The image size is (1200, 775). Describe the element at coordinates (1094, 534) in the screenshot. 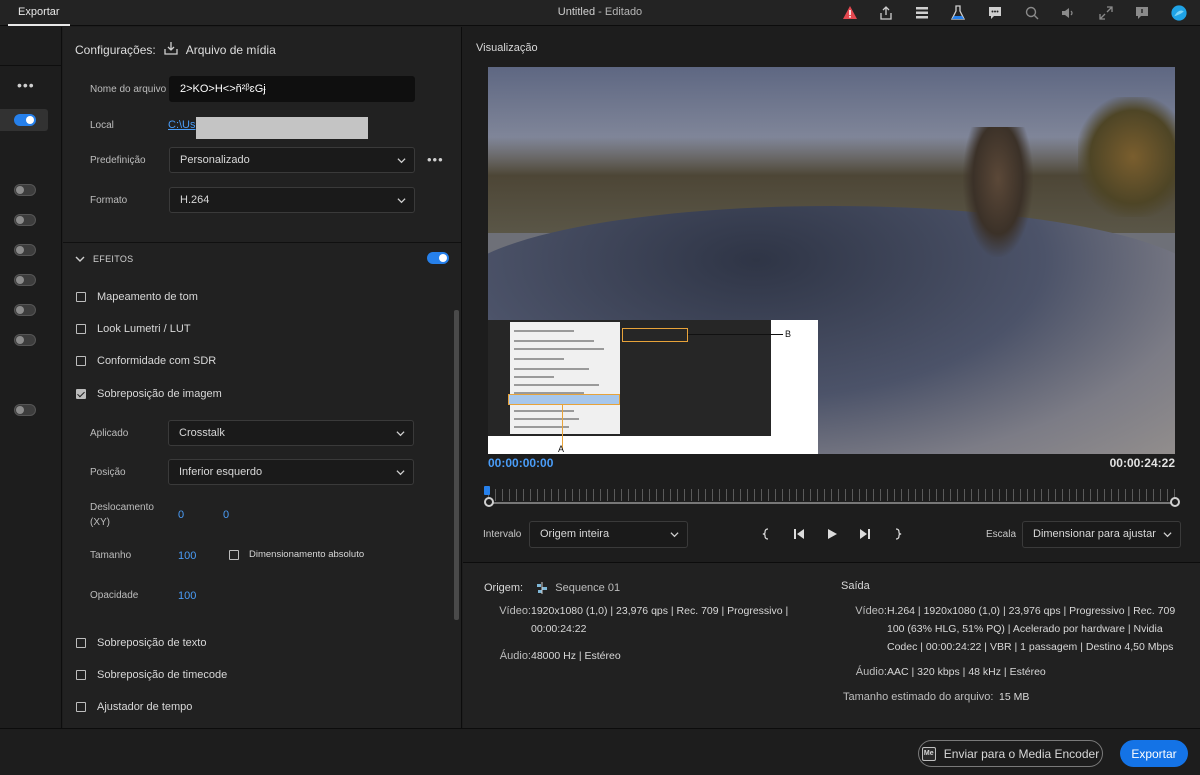

I see `scale-value: Dimensionar para ajustar` at that location.